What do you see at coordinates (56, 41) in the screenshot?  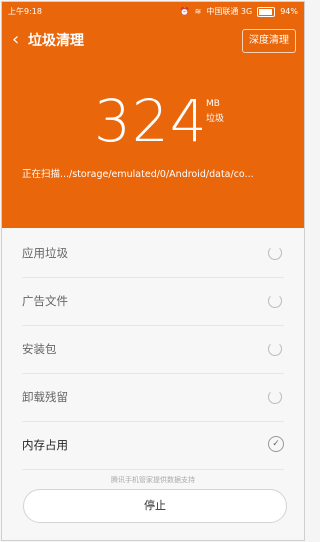 I see `page-title: 垃圾清理` at bounding box center [56, 41].